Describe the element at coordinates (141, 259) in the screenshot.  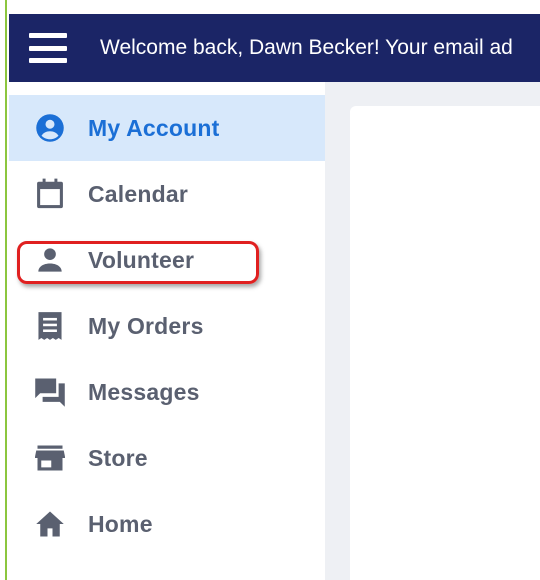
I see `sidebar-item-label: Volunteer` at that location.